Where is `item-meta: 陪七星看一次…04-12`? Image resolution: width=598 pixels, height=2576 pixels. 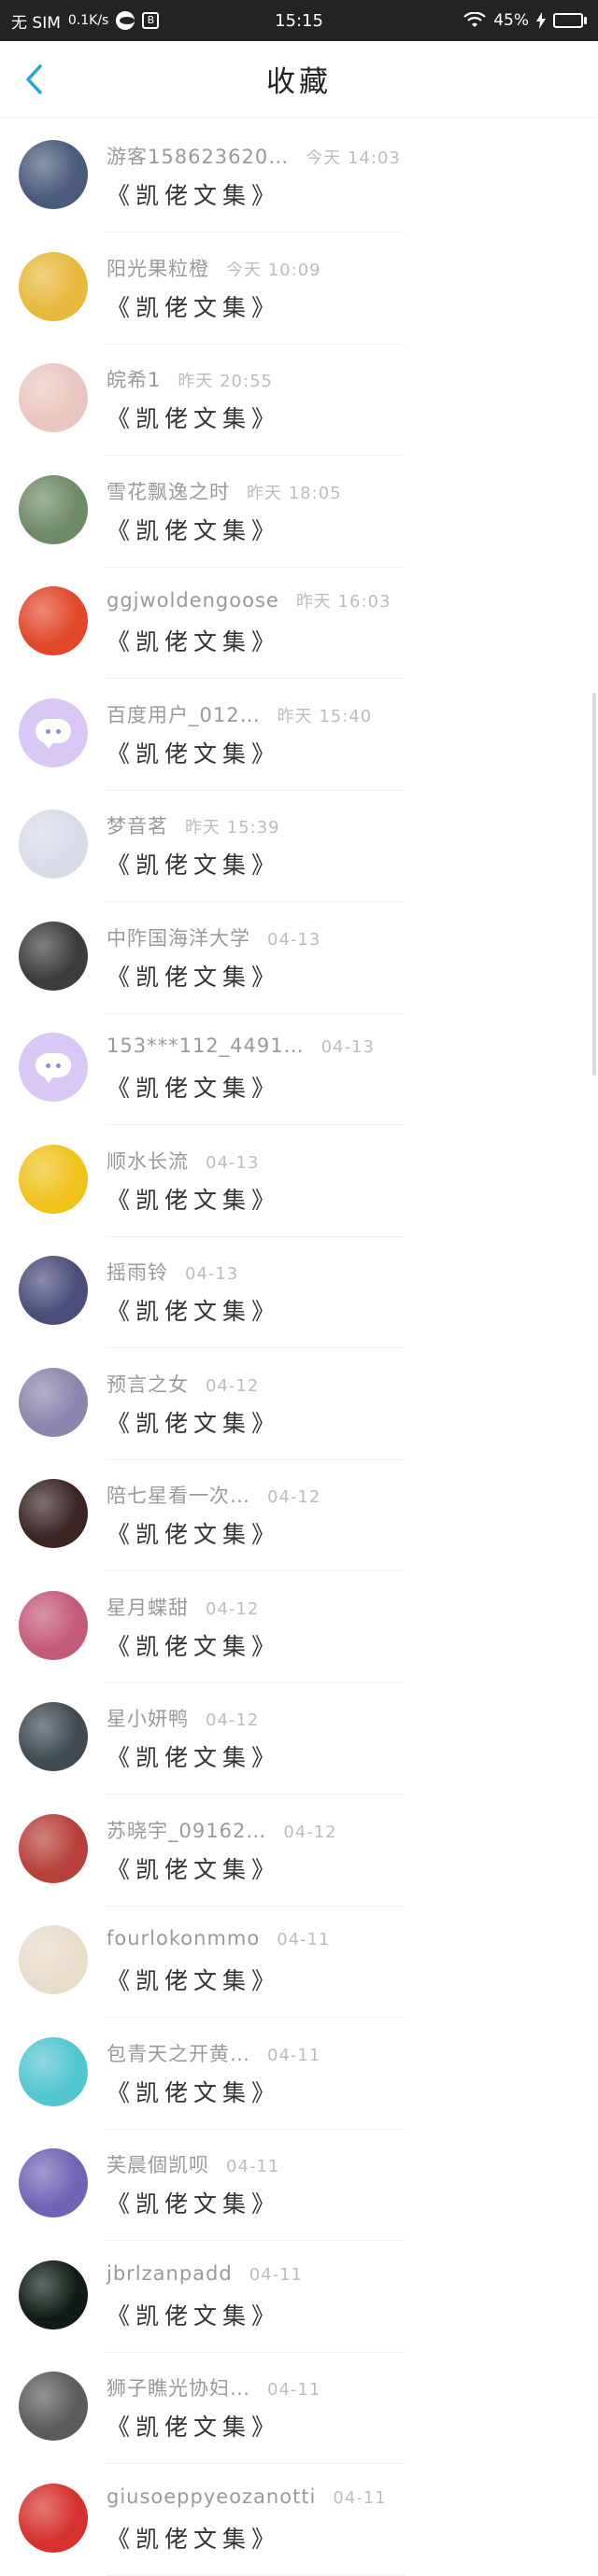
item-meta: 陪七星看一次…04-12 is located at coordinates (213, 1495).